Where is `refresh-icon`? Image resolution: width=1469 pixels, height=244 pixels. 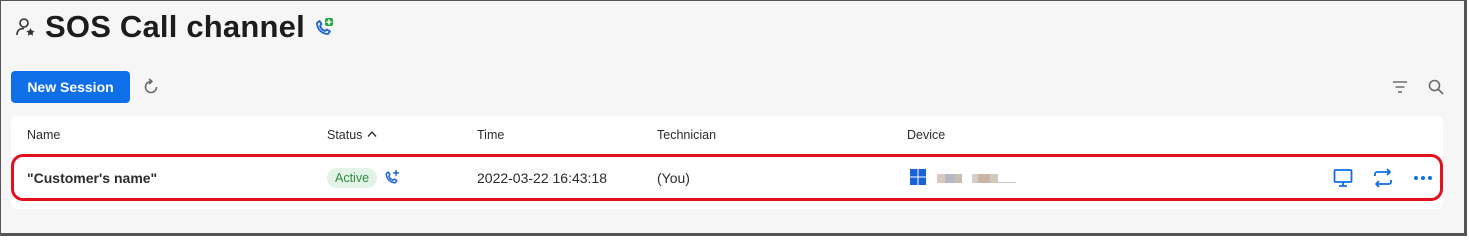 refresh-icon is located at coordinates (151, 87).